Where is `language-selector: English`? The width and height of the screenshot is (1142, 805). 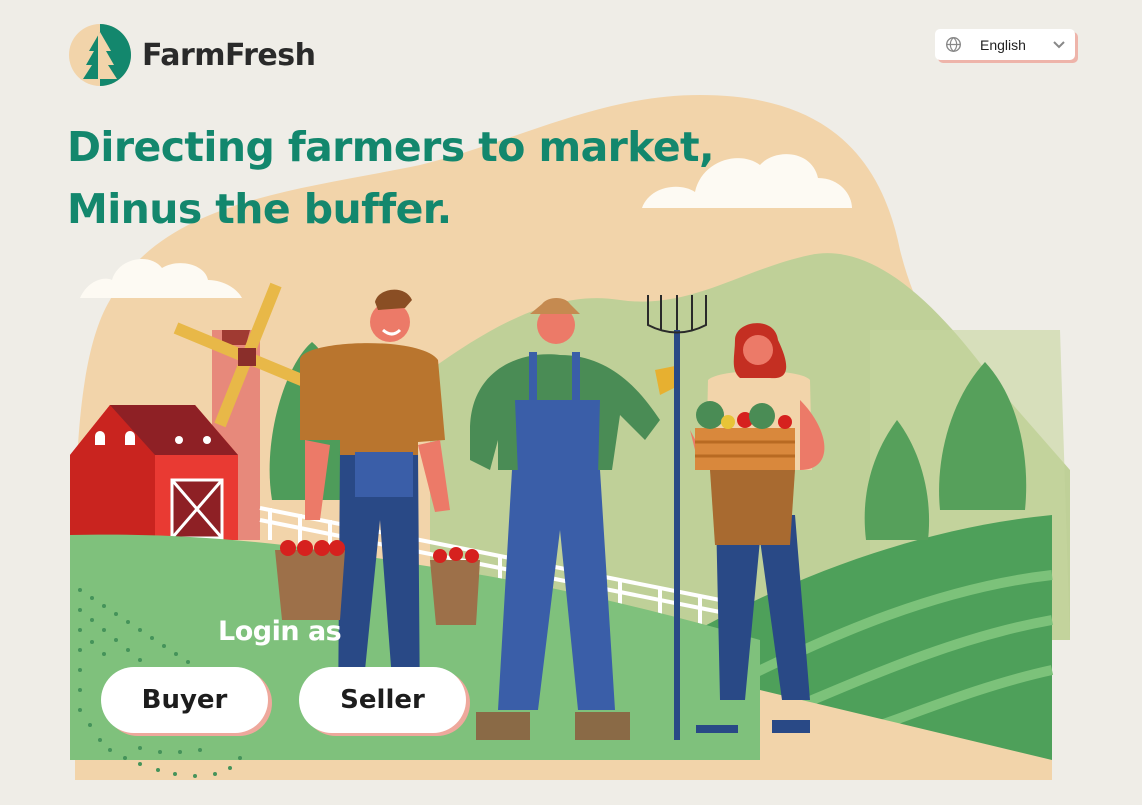 language-selector: English is located at coordinates (1005, 44).